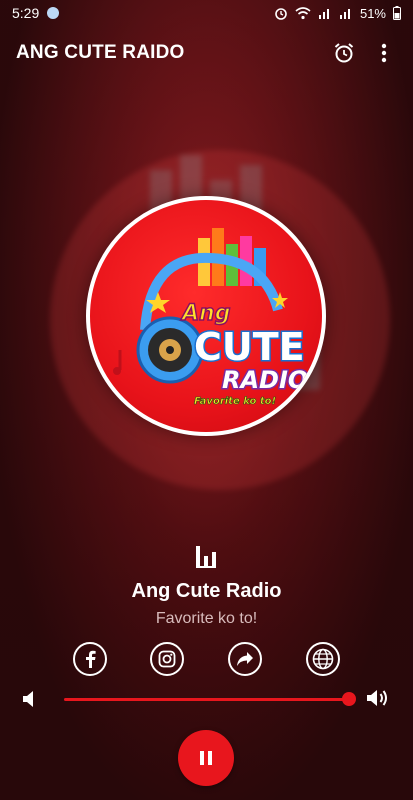 This screenshot has width=413, height=800. I want to click on app-bar: ANG CUTE RAIDO, so click(206, 53).